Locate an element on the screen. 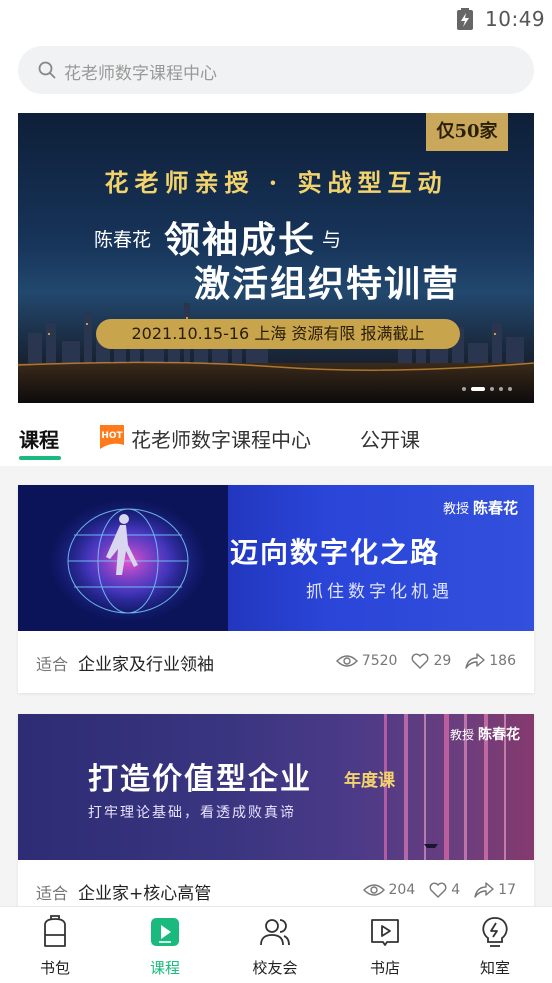  course-stats: 7520 29 186 is located at coordinates (419, 661).